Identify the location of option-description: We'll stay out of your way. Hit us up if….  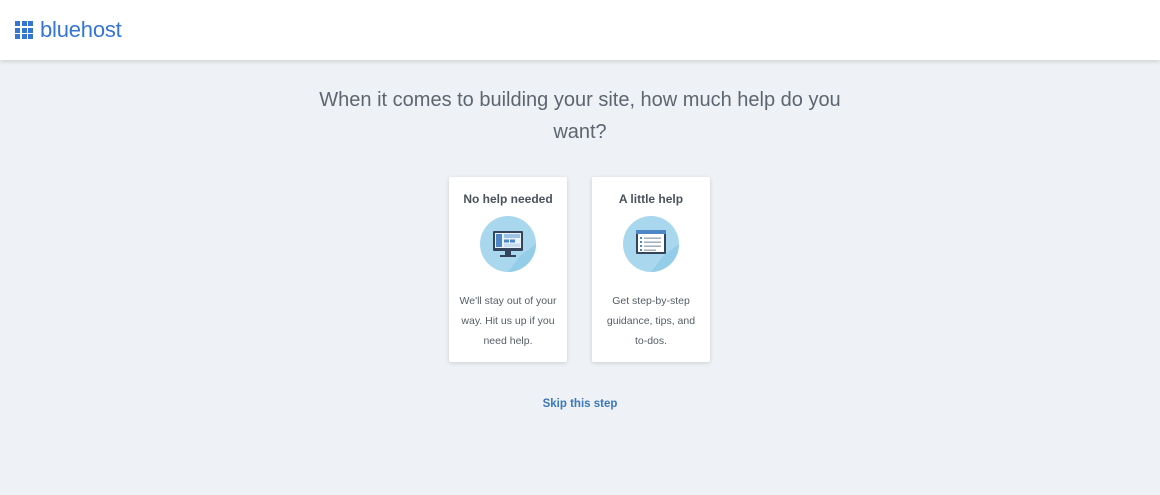
(508, 321).